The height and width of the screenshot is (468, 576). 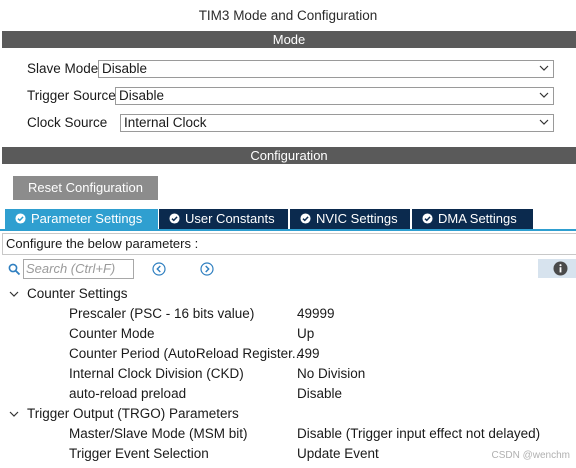 What do you see at coordinates (71, 95) in the screenshot?
I see `trigger-source-label: Trigger Source` at bounding box center [71, 95].